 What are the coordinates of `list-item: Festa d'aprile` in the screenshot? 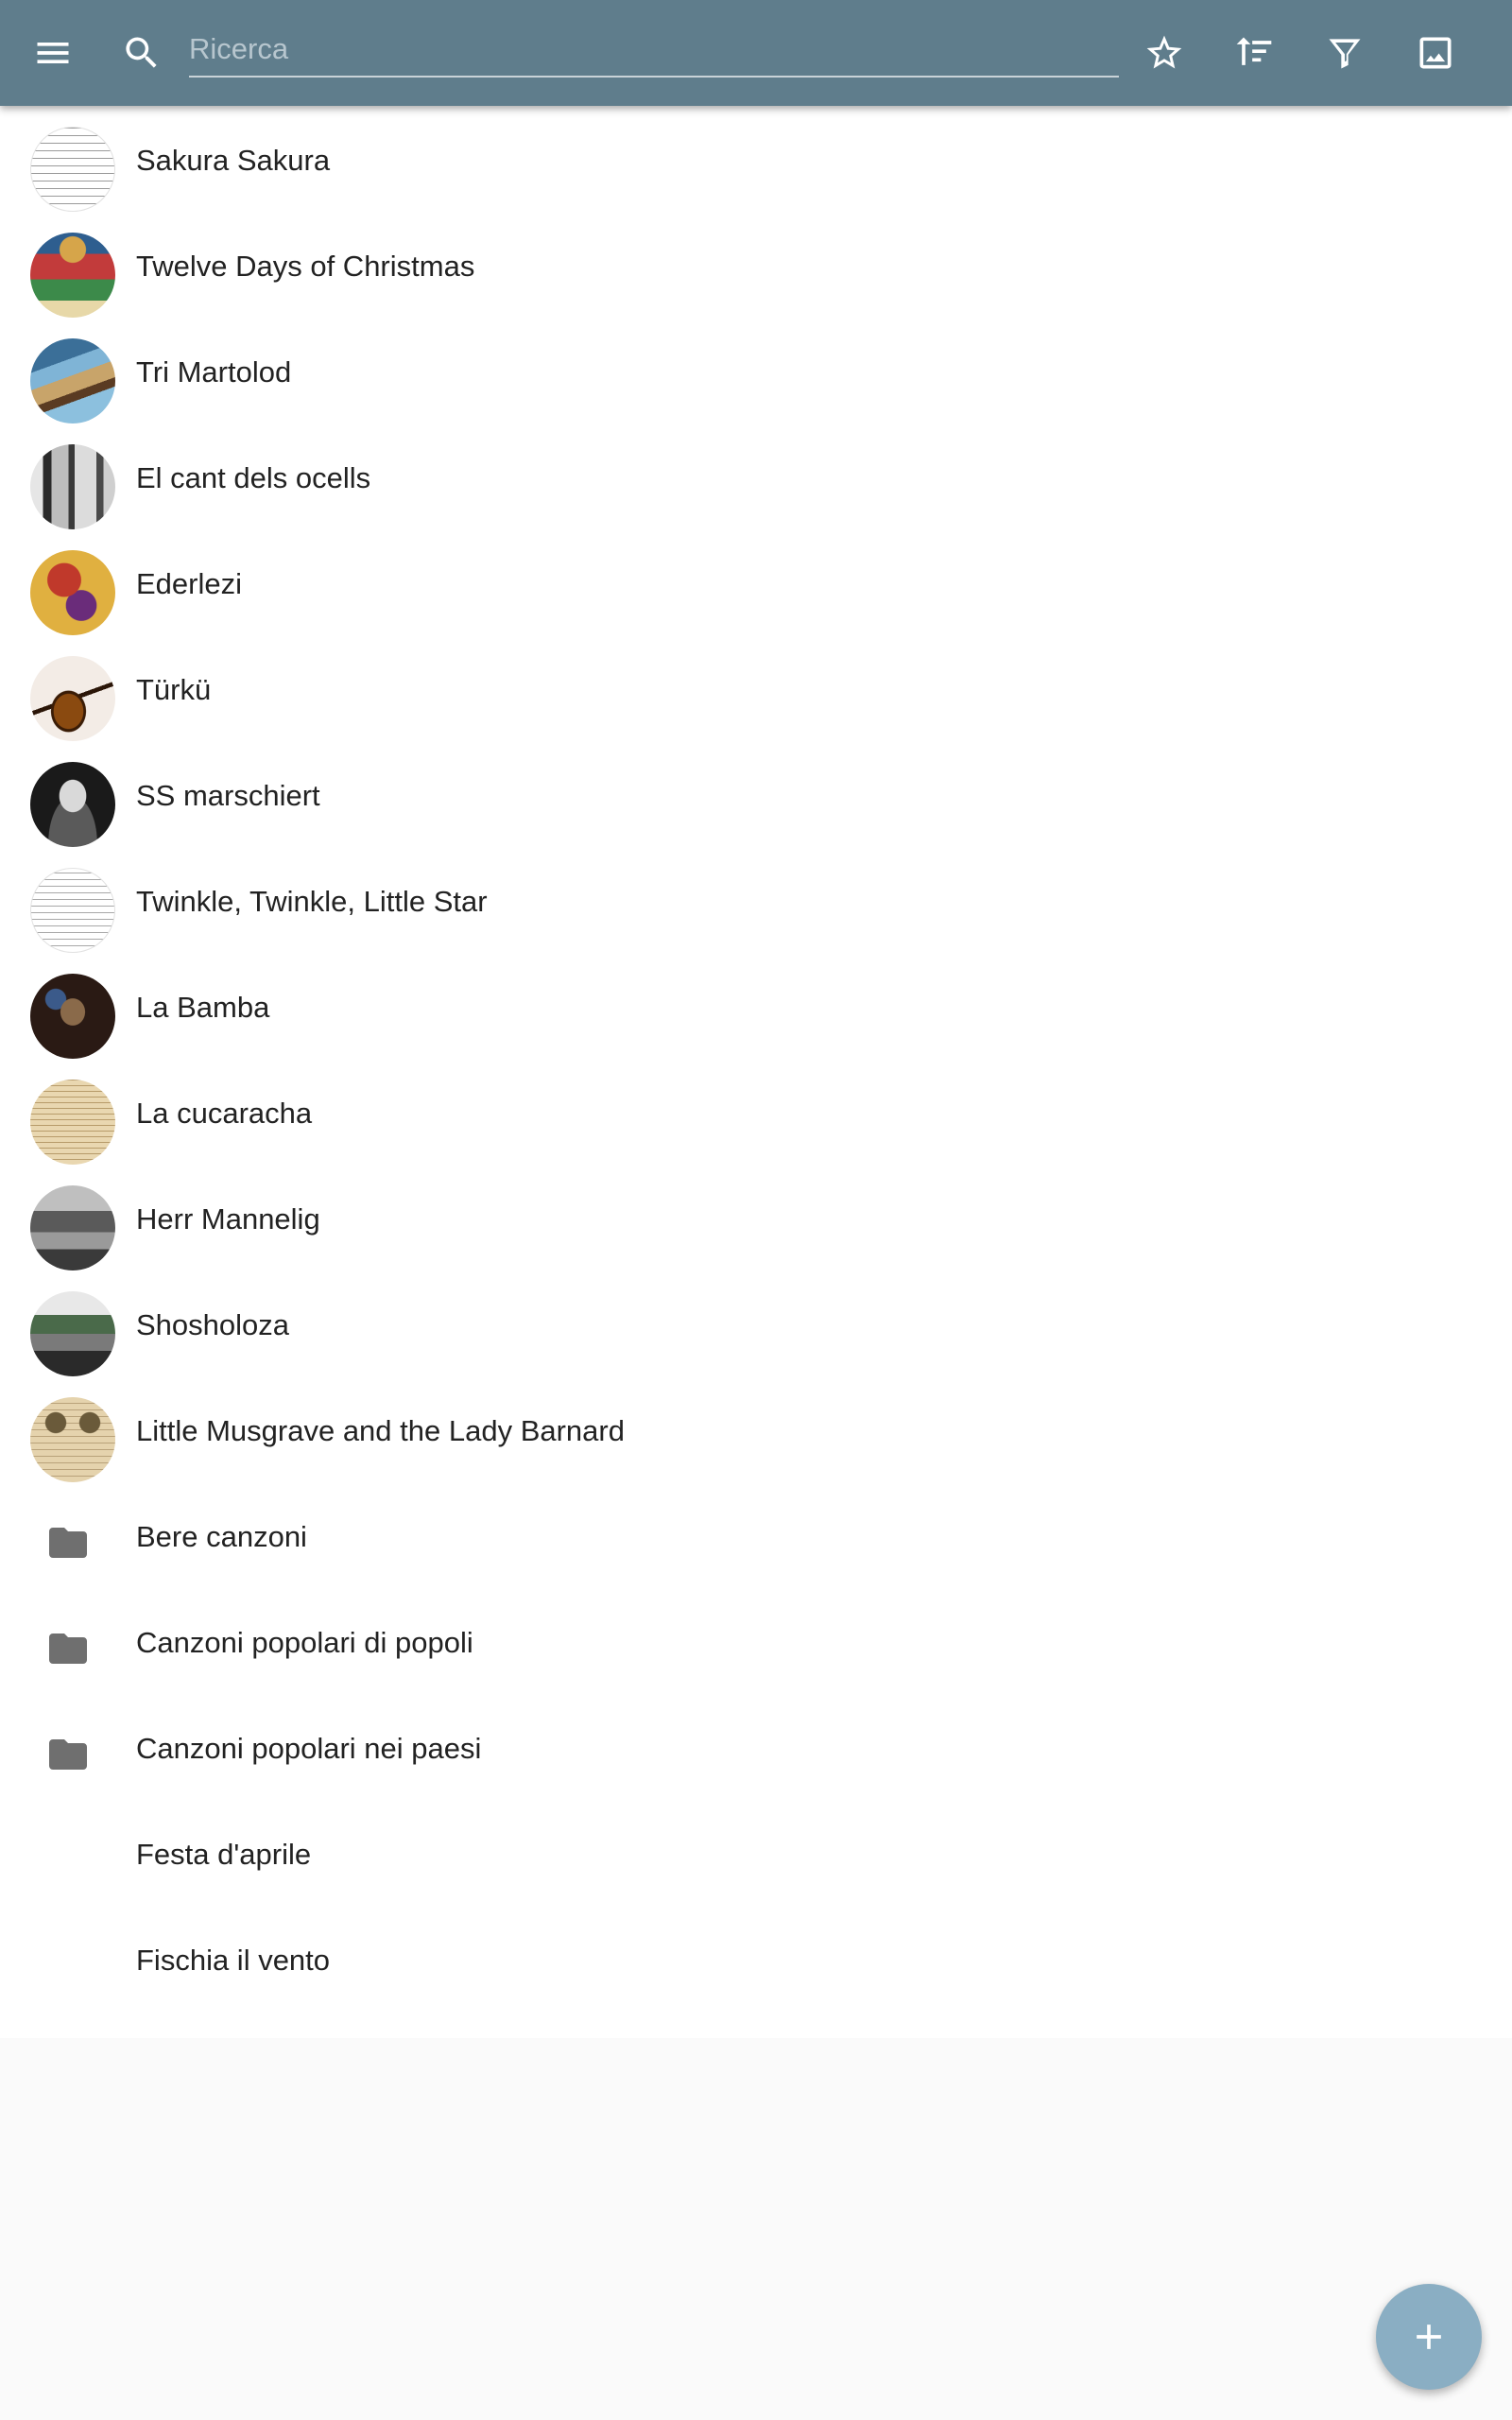 It's located at (756, 1853).